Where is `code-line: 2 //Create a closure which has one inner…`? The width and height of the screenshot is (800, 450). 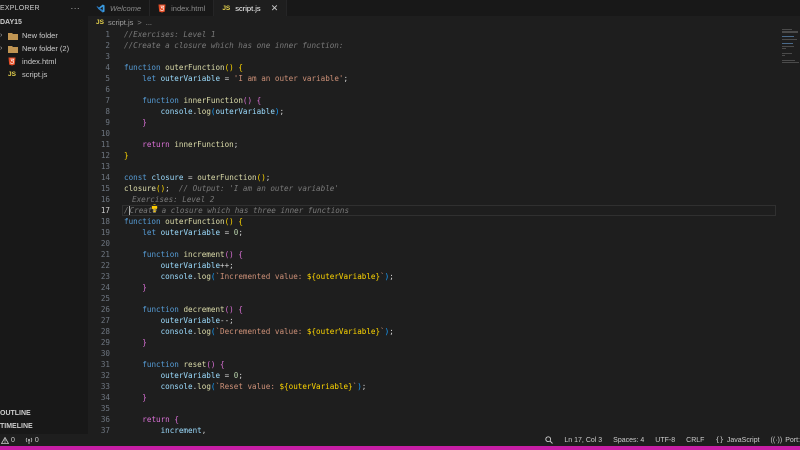 code-line: 2 //Create a closure which has one inner… is located at coordinates (444, 45).